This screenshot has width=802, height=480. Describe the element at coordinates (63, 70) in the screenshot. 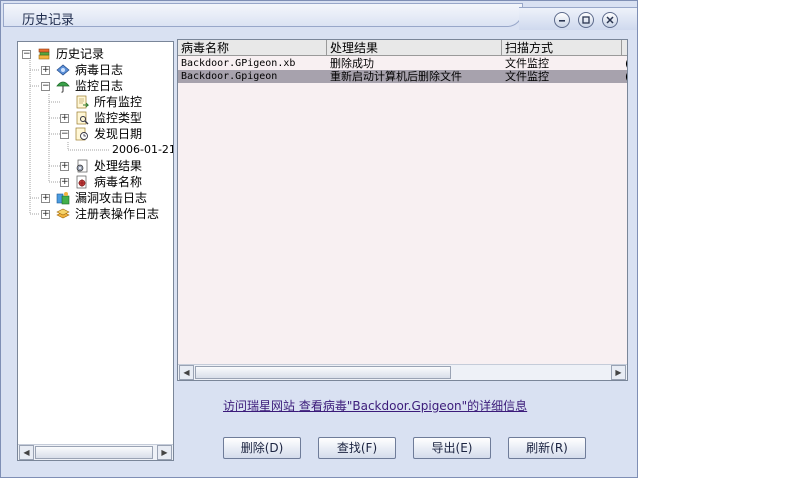

I see `virus-log-icon` at that location.